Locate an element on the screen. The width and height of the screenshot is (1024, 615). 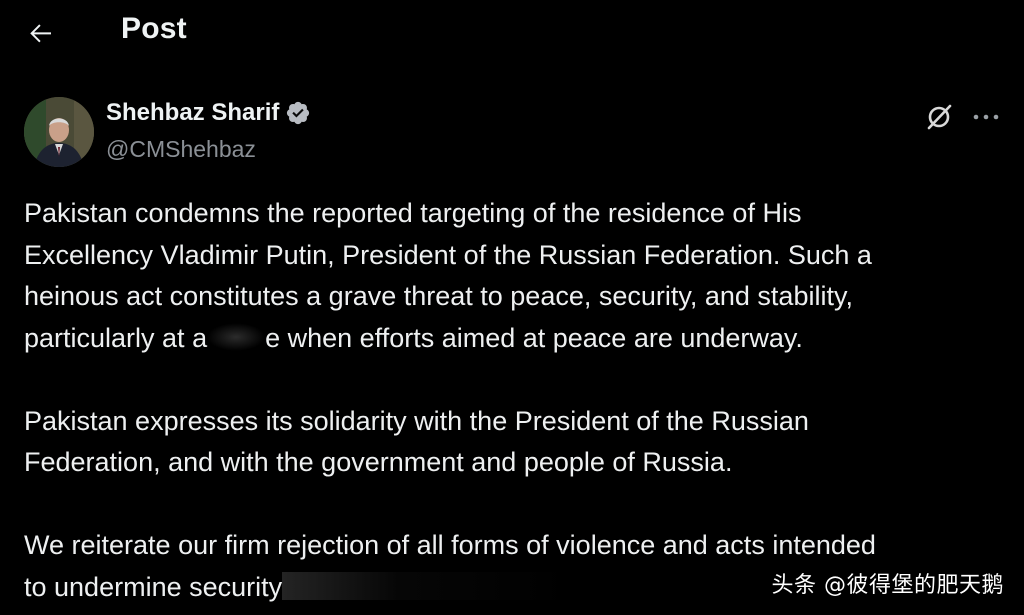
header-bar: Post is located at coordinates (512, 32).